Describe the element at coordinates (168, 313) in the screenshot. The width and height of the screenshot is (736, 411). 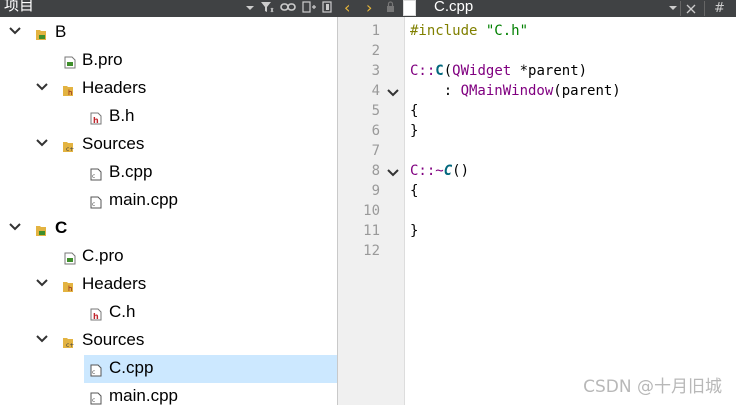
I see `tree-item-file: h C.h` at that location.